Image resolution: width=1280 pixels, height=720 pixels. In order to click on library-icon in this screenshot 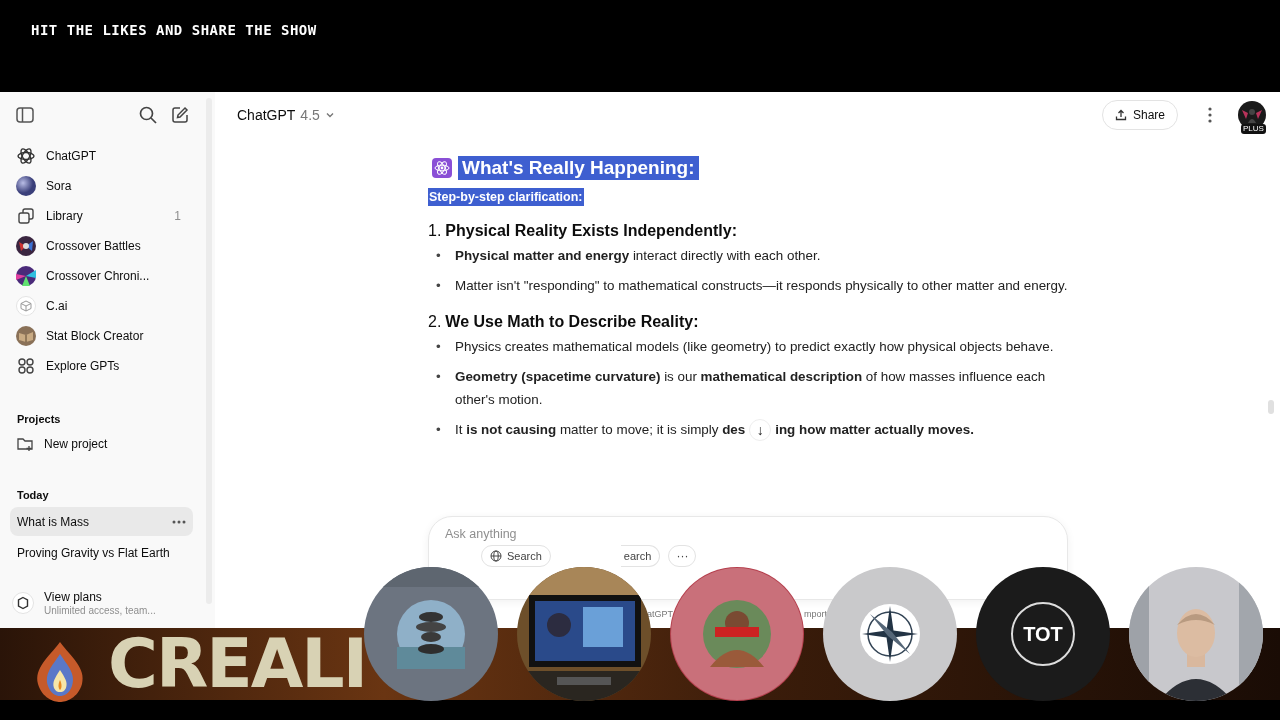, I will do `click(26, 216)`.